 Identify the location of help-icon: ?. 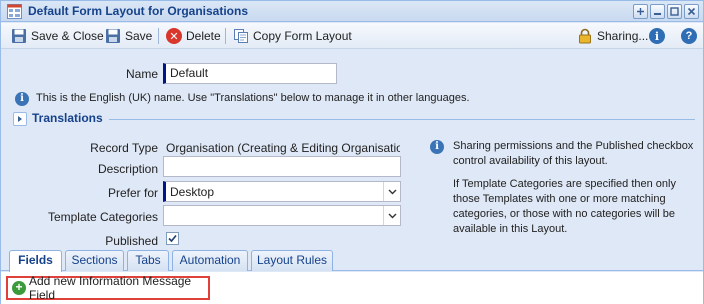
(689, 36).